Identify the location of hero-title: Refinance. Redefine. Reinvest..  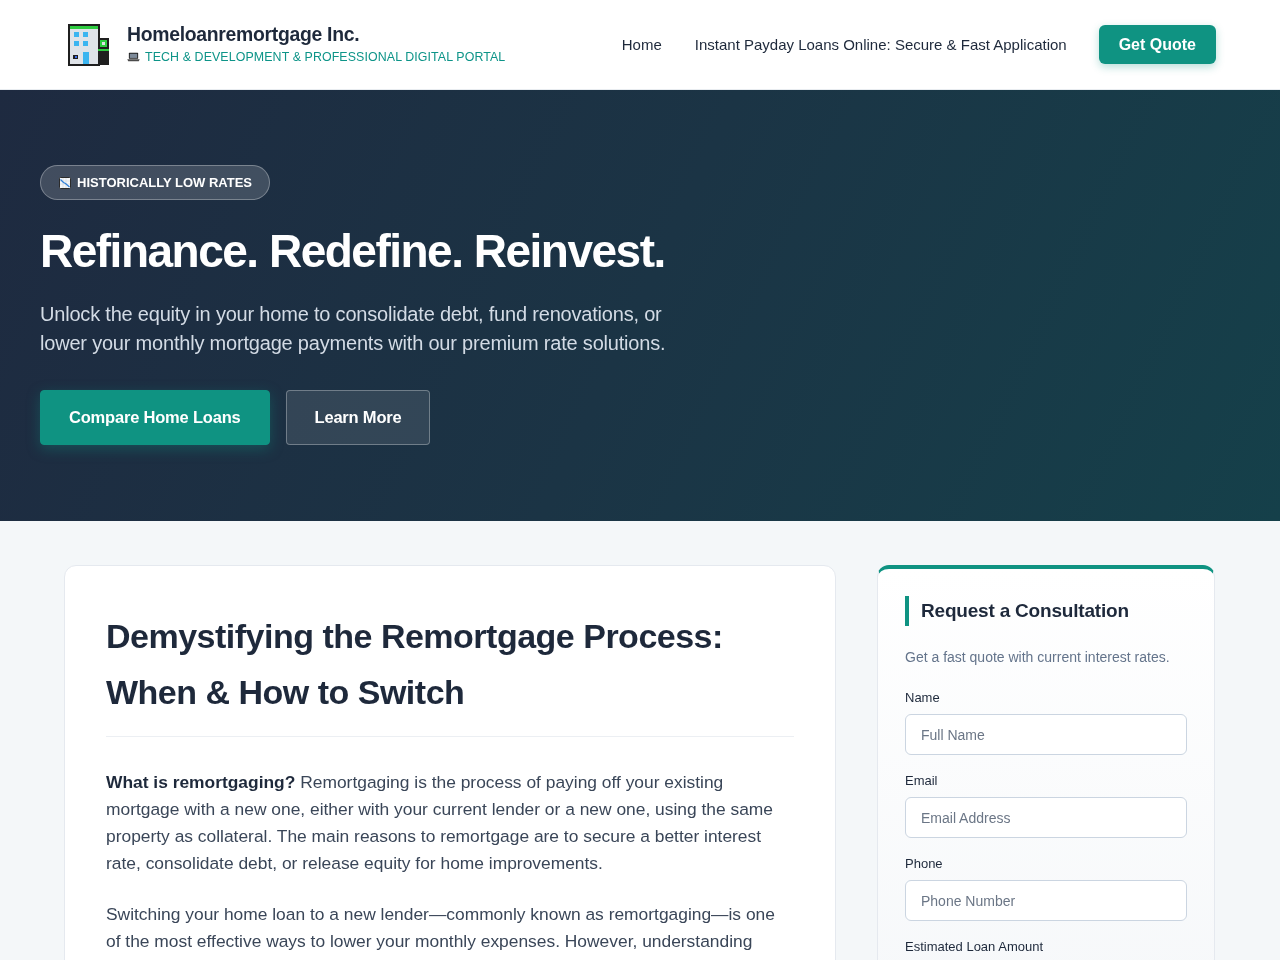
(352, 251).